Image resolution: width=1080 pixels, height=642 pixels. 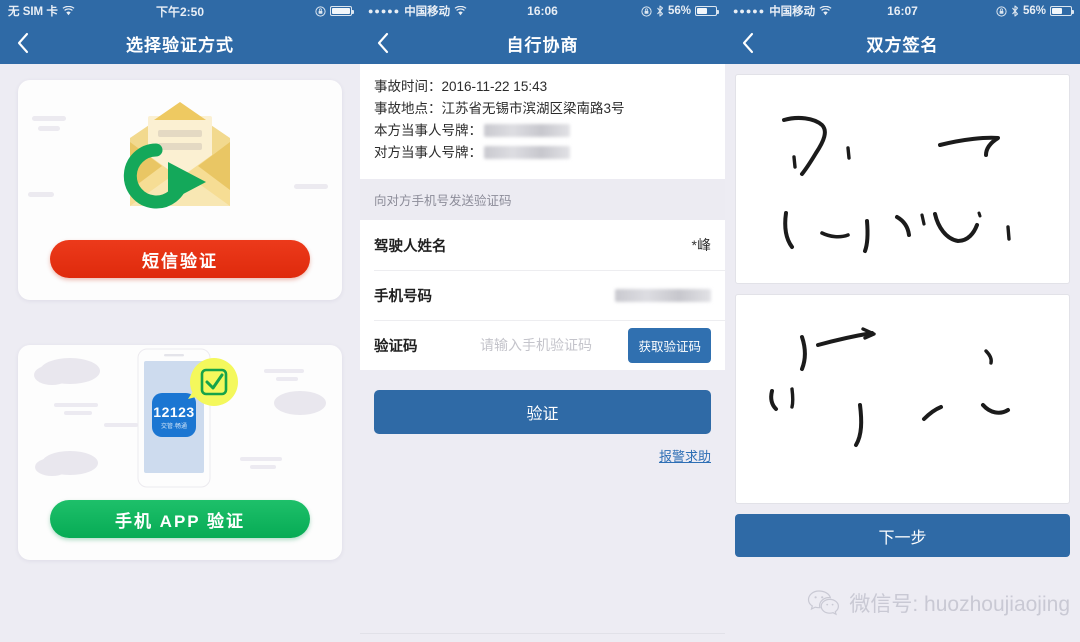 What do you see at coordinates (428, 130) in the screenshot?
I see `info-label: 本方当事人号牌：` at bounding box center [428, 130].